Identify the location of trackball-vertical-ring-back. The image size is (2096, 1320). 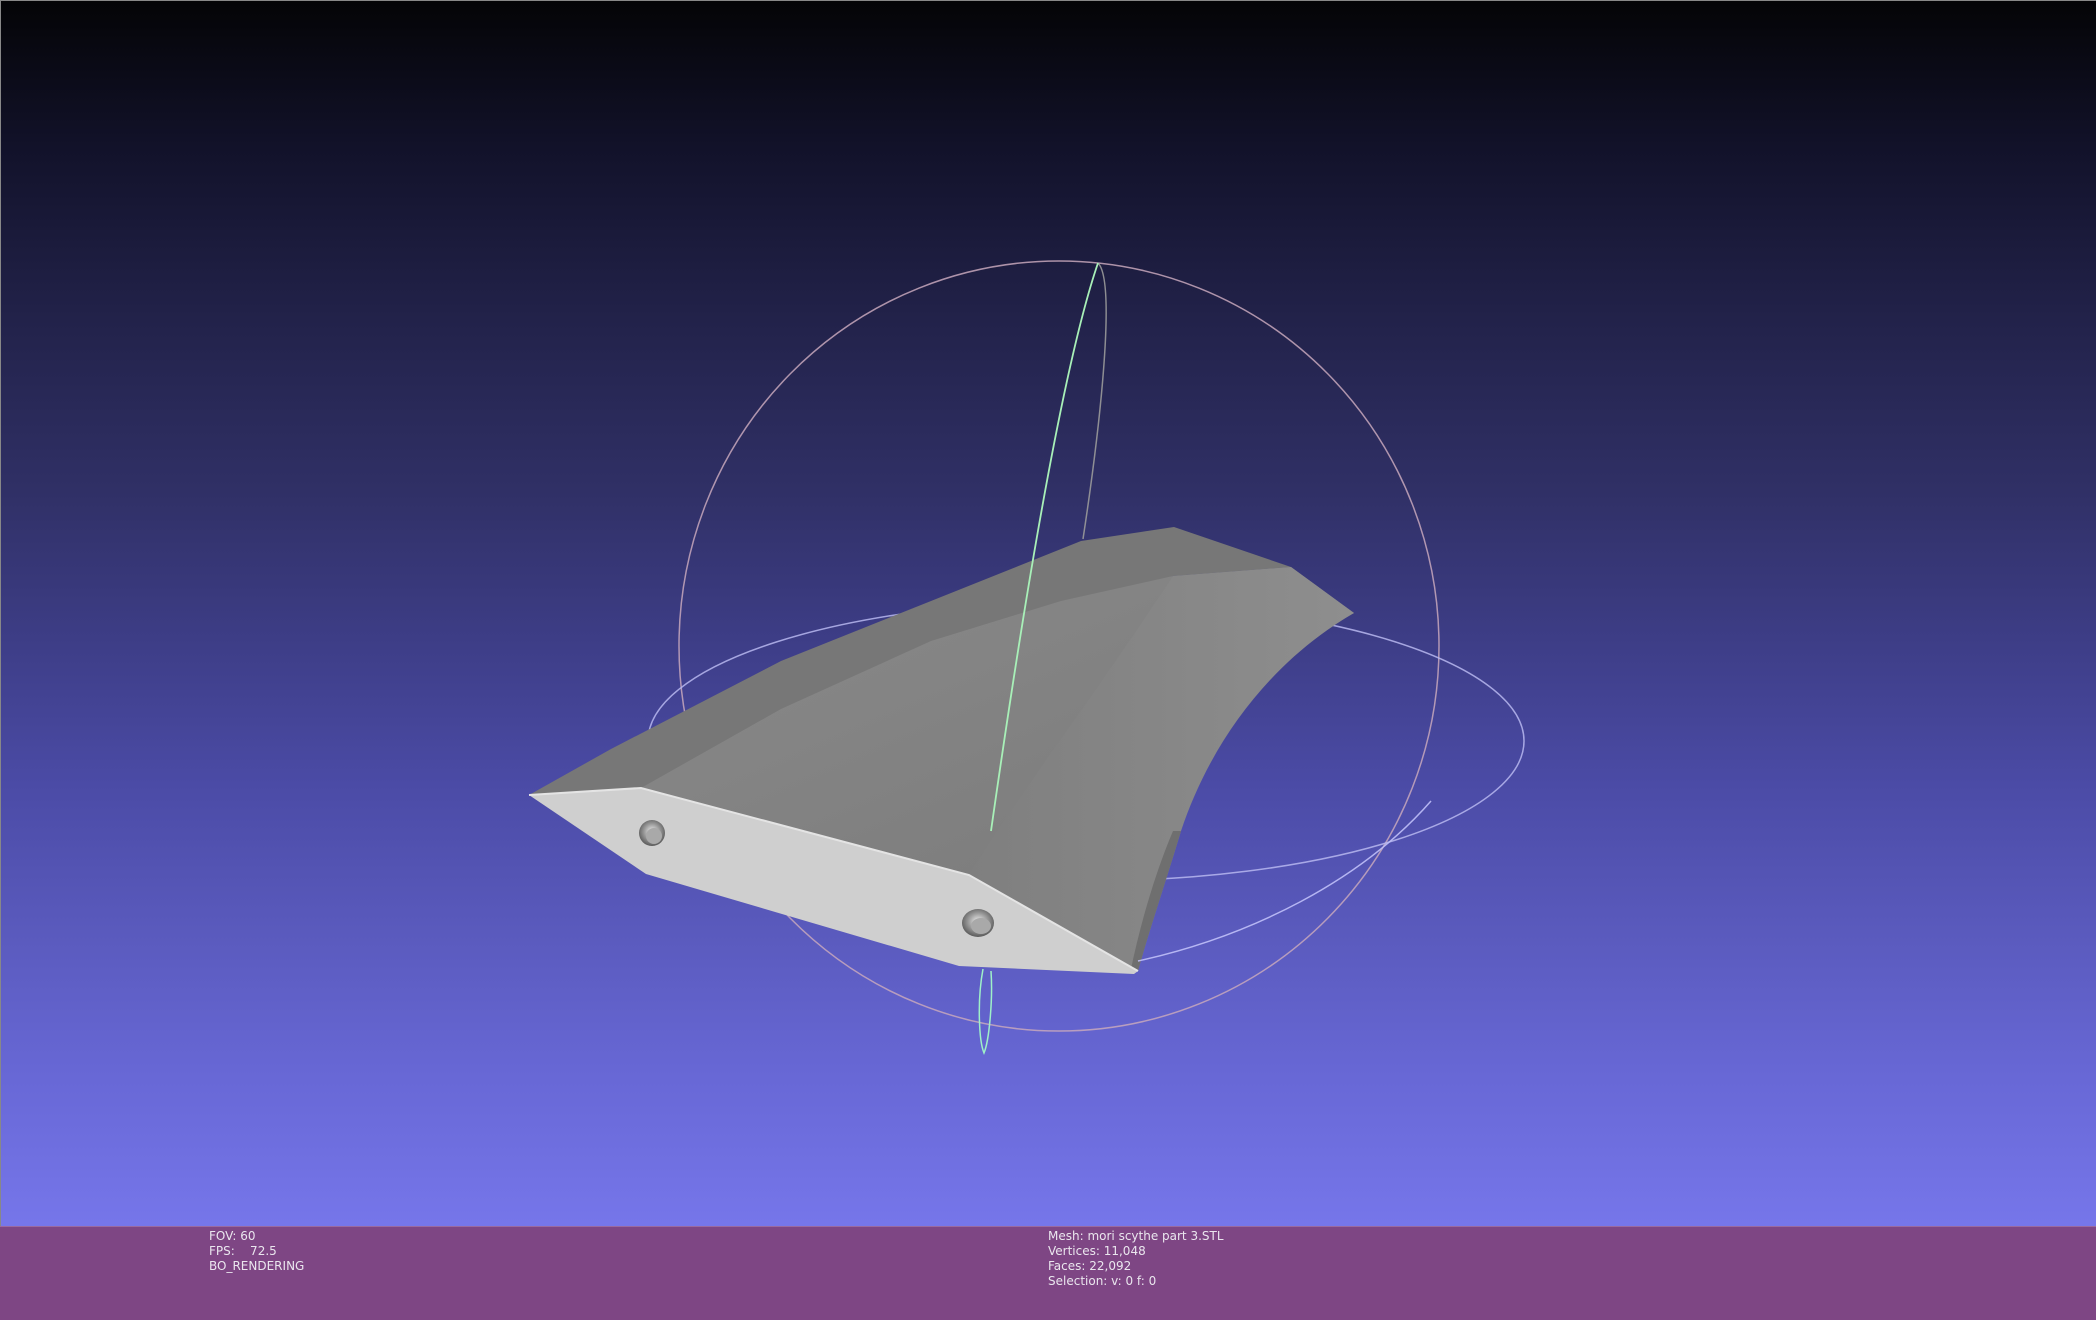
(1094, 401).